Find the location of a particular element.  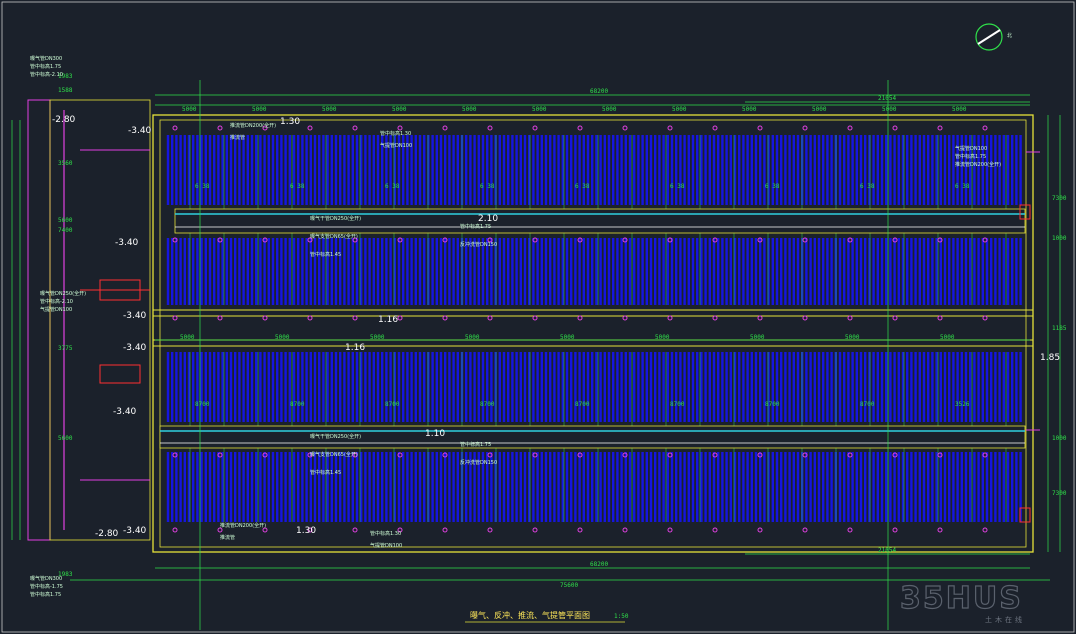

note-top_row: 管中标高1.30 is located at coordinates (395, 133).